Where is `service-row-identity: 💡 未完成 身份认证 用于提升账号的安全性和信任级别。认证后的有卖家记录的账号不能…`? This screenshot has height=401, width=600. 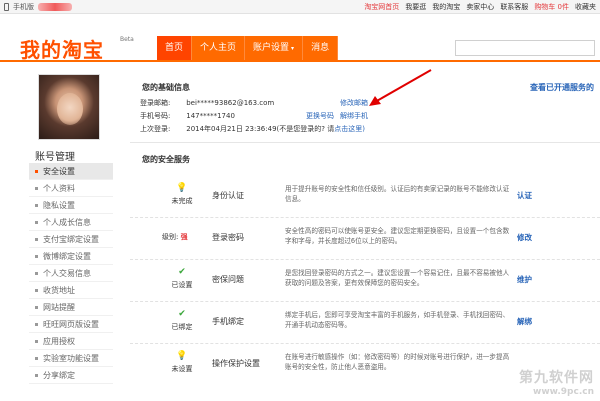 service-row-identity: 💡 未完成 身份认证 用于提升账号的安全性和信任级别。认证后的有卖家记录的账号不能… is located at coordinates (365, 197).